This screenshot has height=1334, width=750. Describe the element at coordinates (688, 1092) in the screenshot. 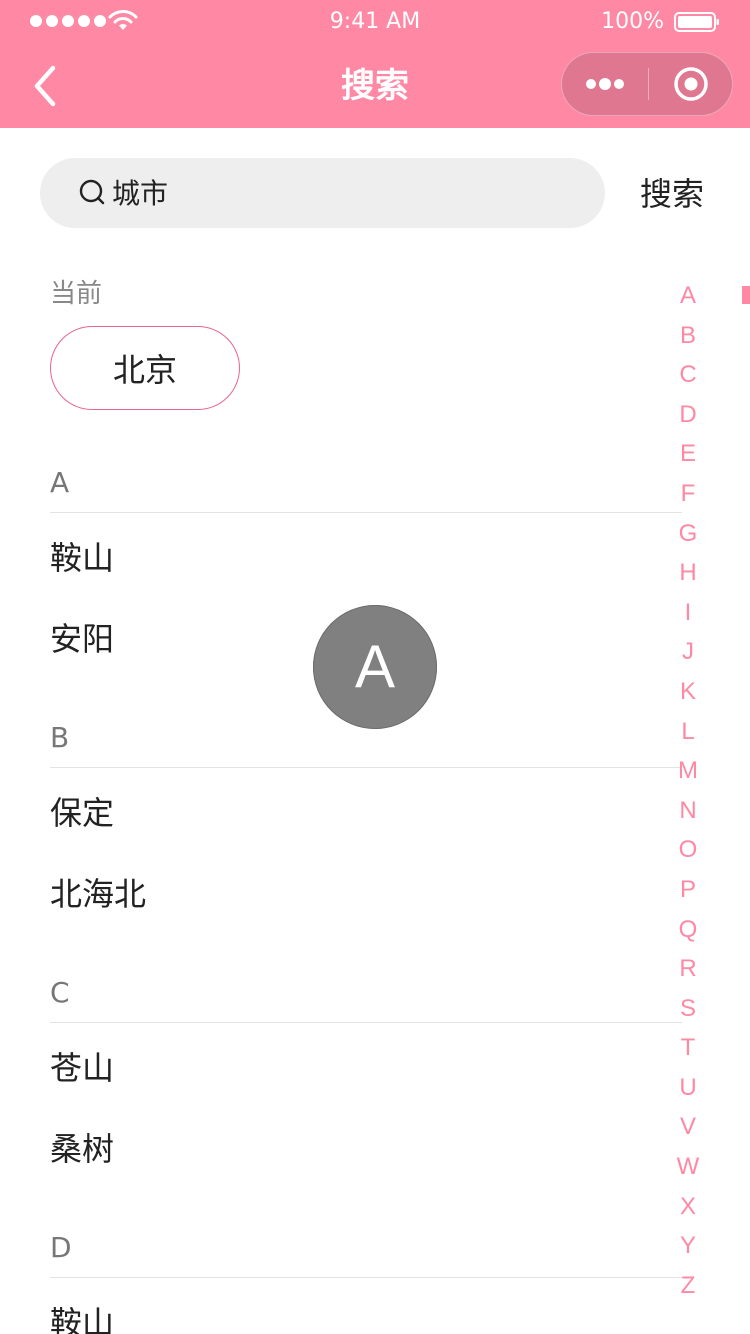

I see `index-letter-u: U` at that location.